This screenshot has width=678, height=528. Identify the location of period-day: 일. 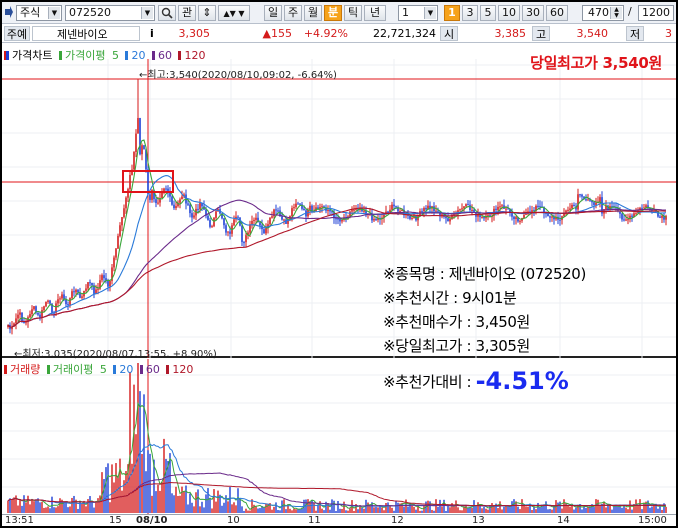
(273, 13).